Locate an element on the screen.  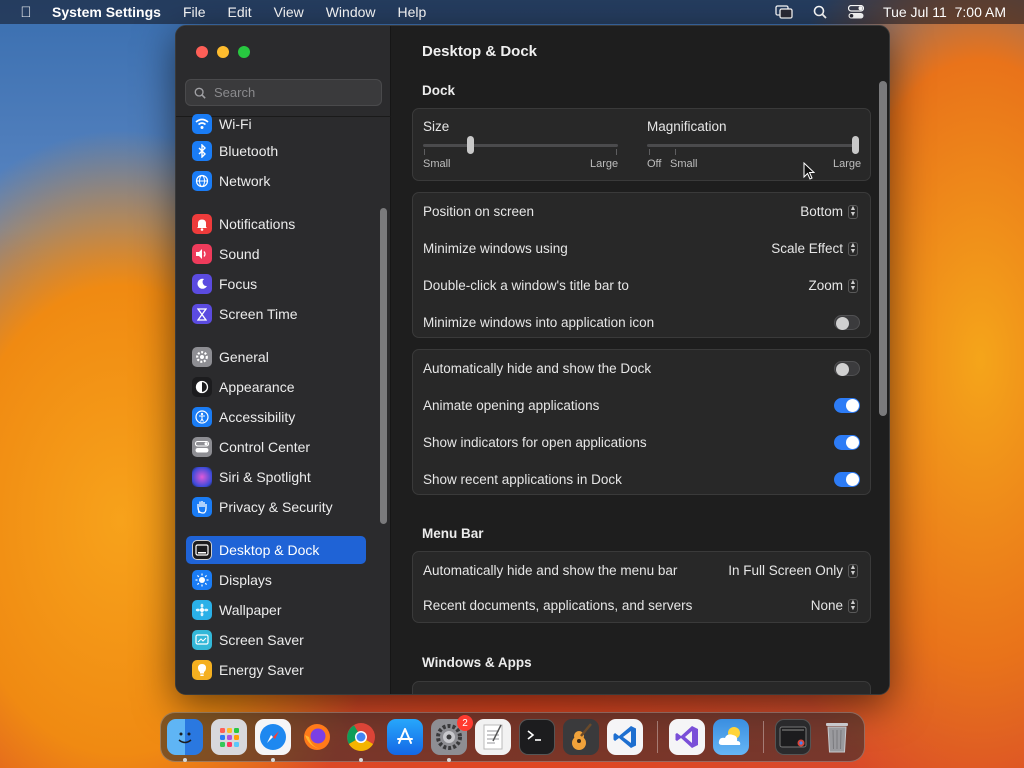
sidebar-item-control-center: Control Center is located at coordinates (276, 447).